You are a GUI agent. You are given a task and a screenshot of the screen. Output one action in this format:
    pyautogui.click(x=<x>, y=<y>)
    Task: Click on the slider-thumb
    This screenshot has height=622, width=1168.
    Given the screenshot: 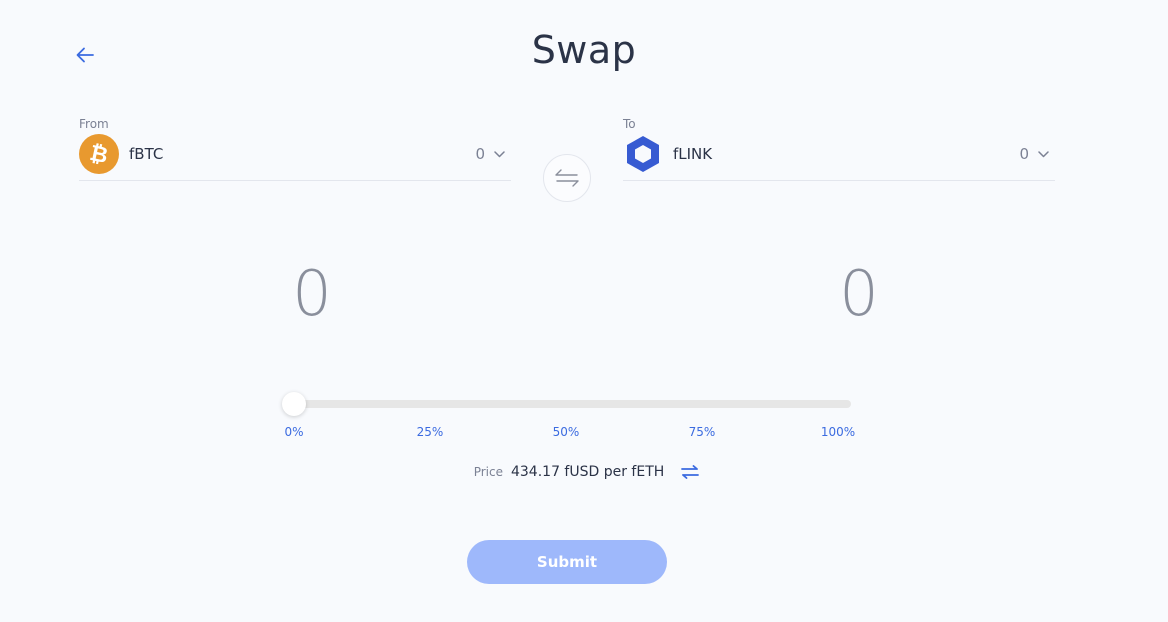 What is the action you would take?
    pyautogui.click(x=294, y=404)
    